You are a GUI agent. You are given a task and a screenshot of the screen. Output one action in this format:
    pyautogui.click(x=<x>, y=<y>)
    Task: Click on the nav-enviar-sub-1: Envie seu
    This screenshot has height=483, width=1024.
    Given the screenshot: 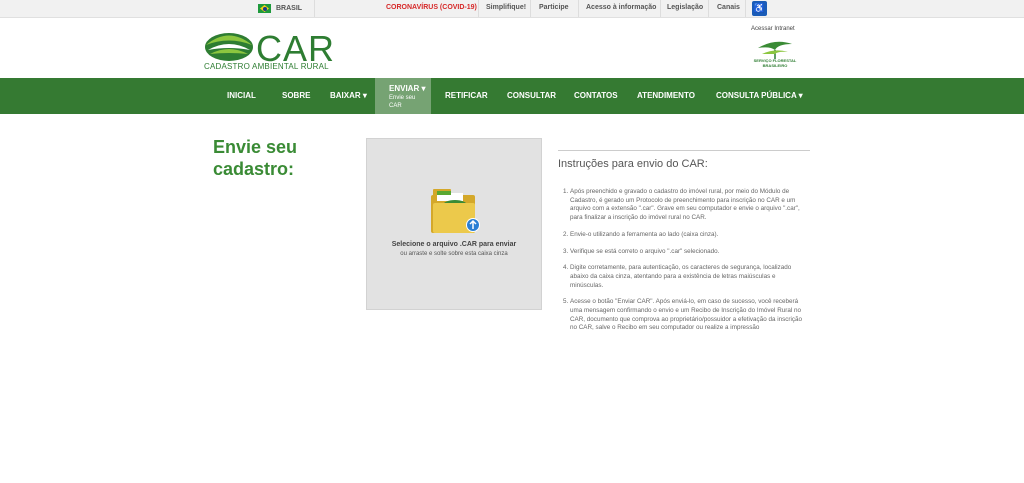 What is the action you would take?
    pyautogui.click(x=402, y=98)
    